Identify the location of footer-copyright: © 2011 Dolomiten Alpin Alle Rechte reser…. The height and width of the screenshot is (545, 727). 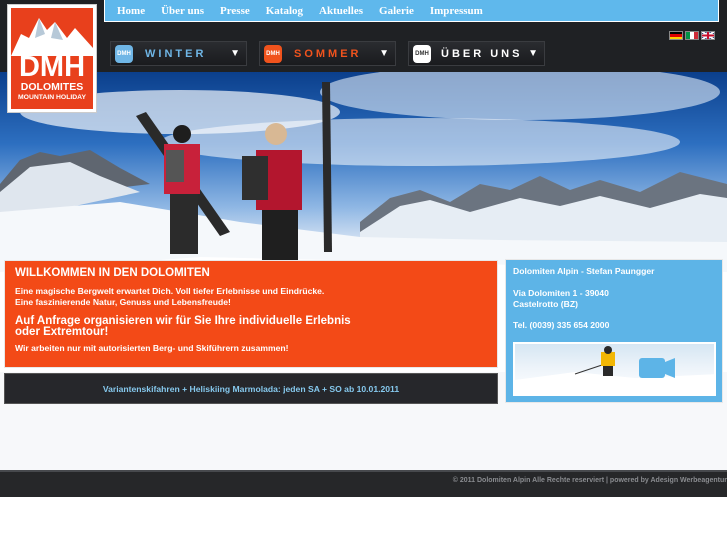
(589, 480).